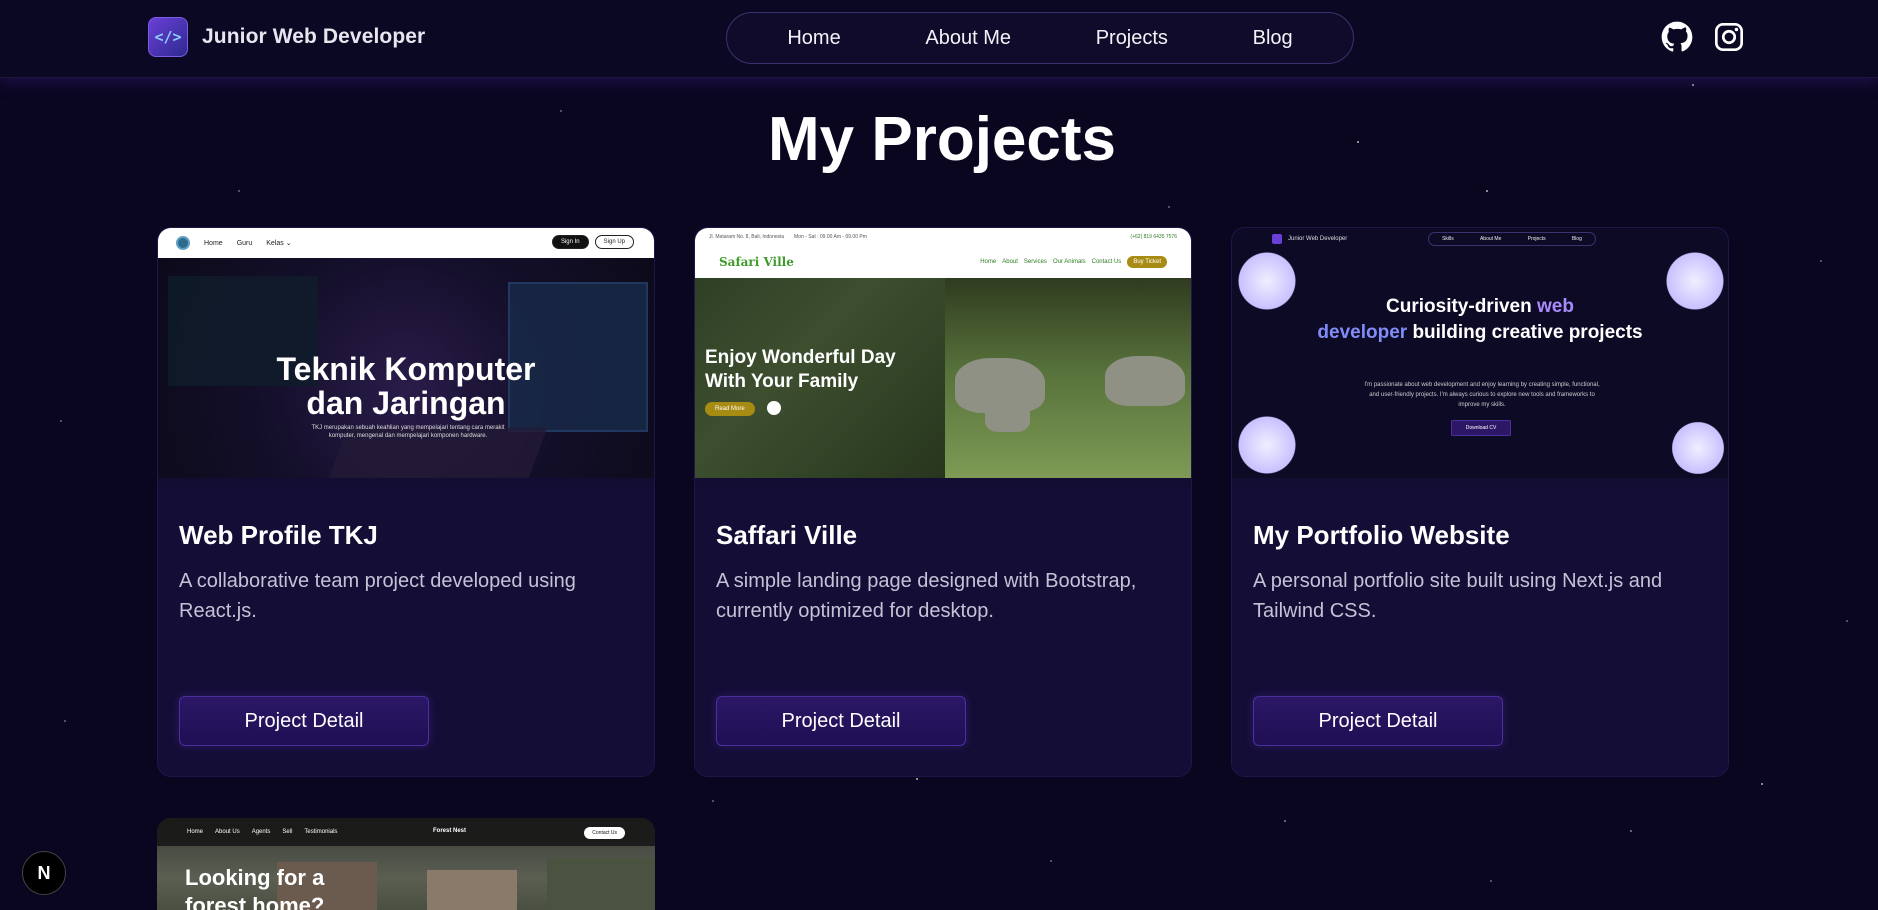 The height and width of the screenshot is (910, 1878). Describe the element at coordinates (1536, 239) in the screenshot. I see `thumb-nav-link: Projects` at that location.